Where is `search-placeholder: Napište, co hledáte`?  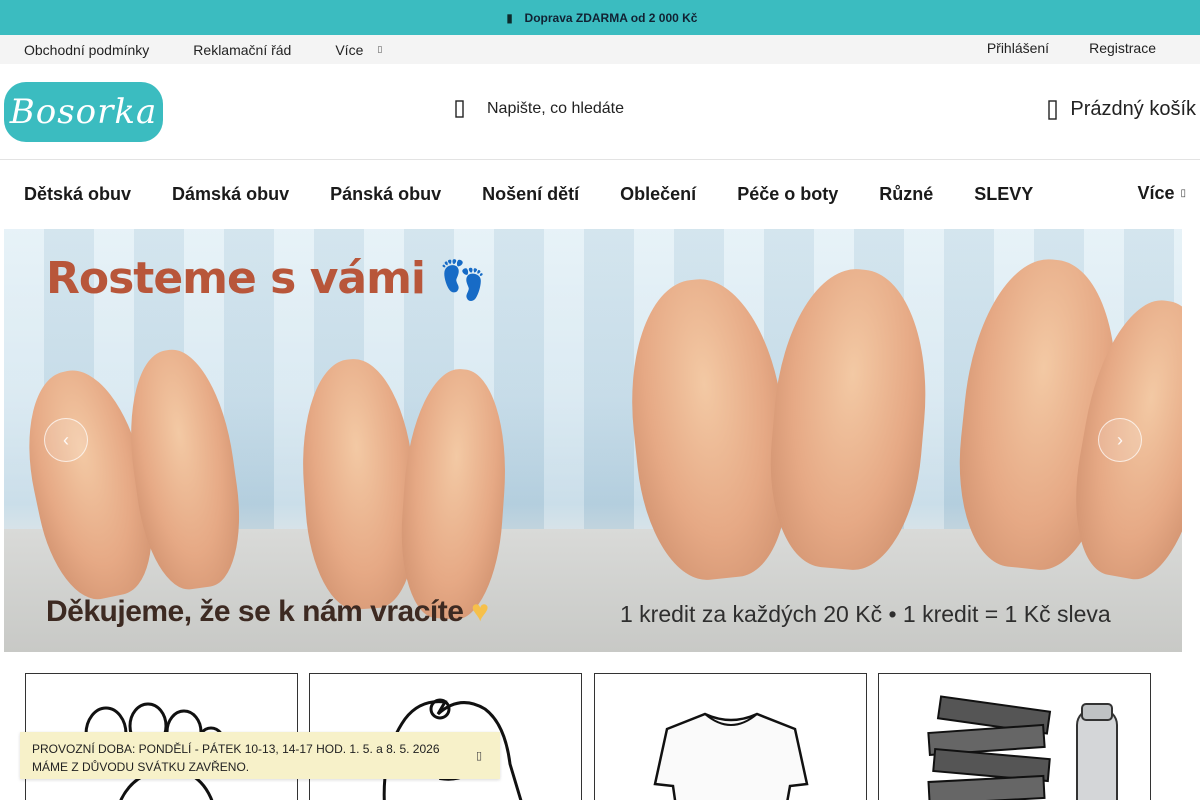
search-placeholder: Napište, co hledáte is located at coordinates (555, 108).